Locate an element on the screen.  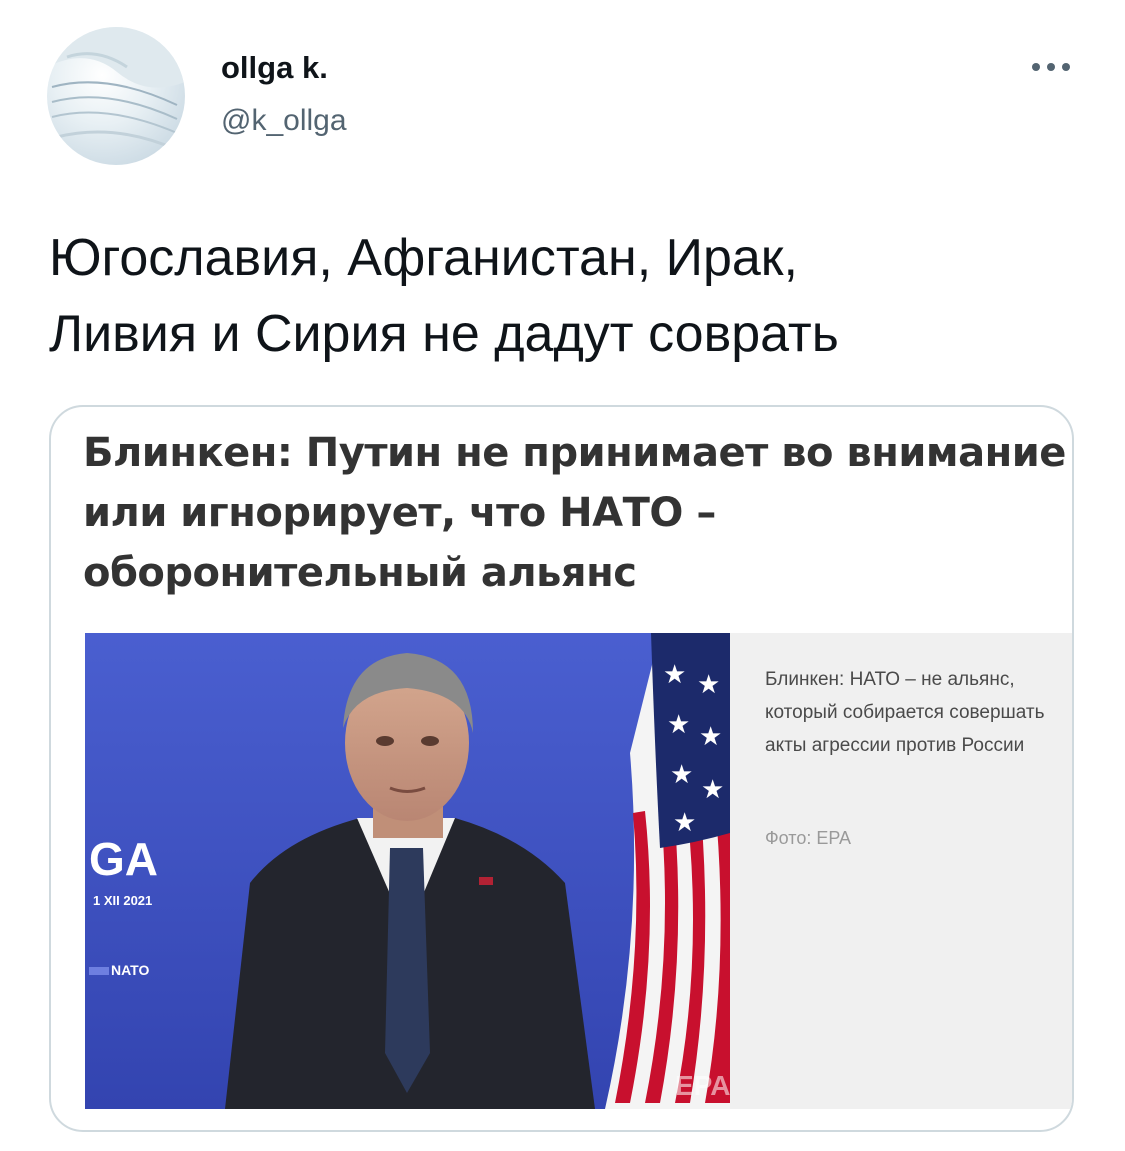
backdrop-nato: NATO is located at coordinates (130, 970).